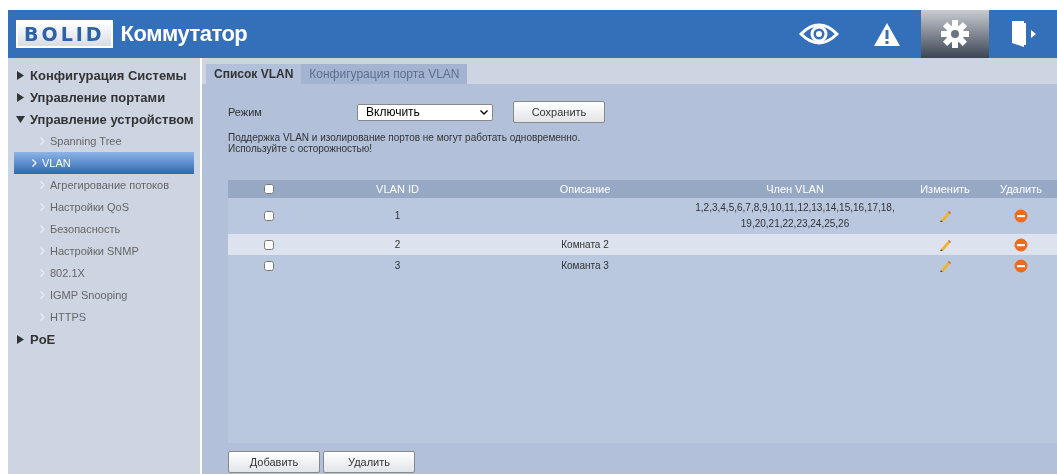  I want to click on table-cell-text: Команта 3, so click(585, 265).